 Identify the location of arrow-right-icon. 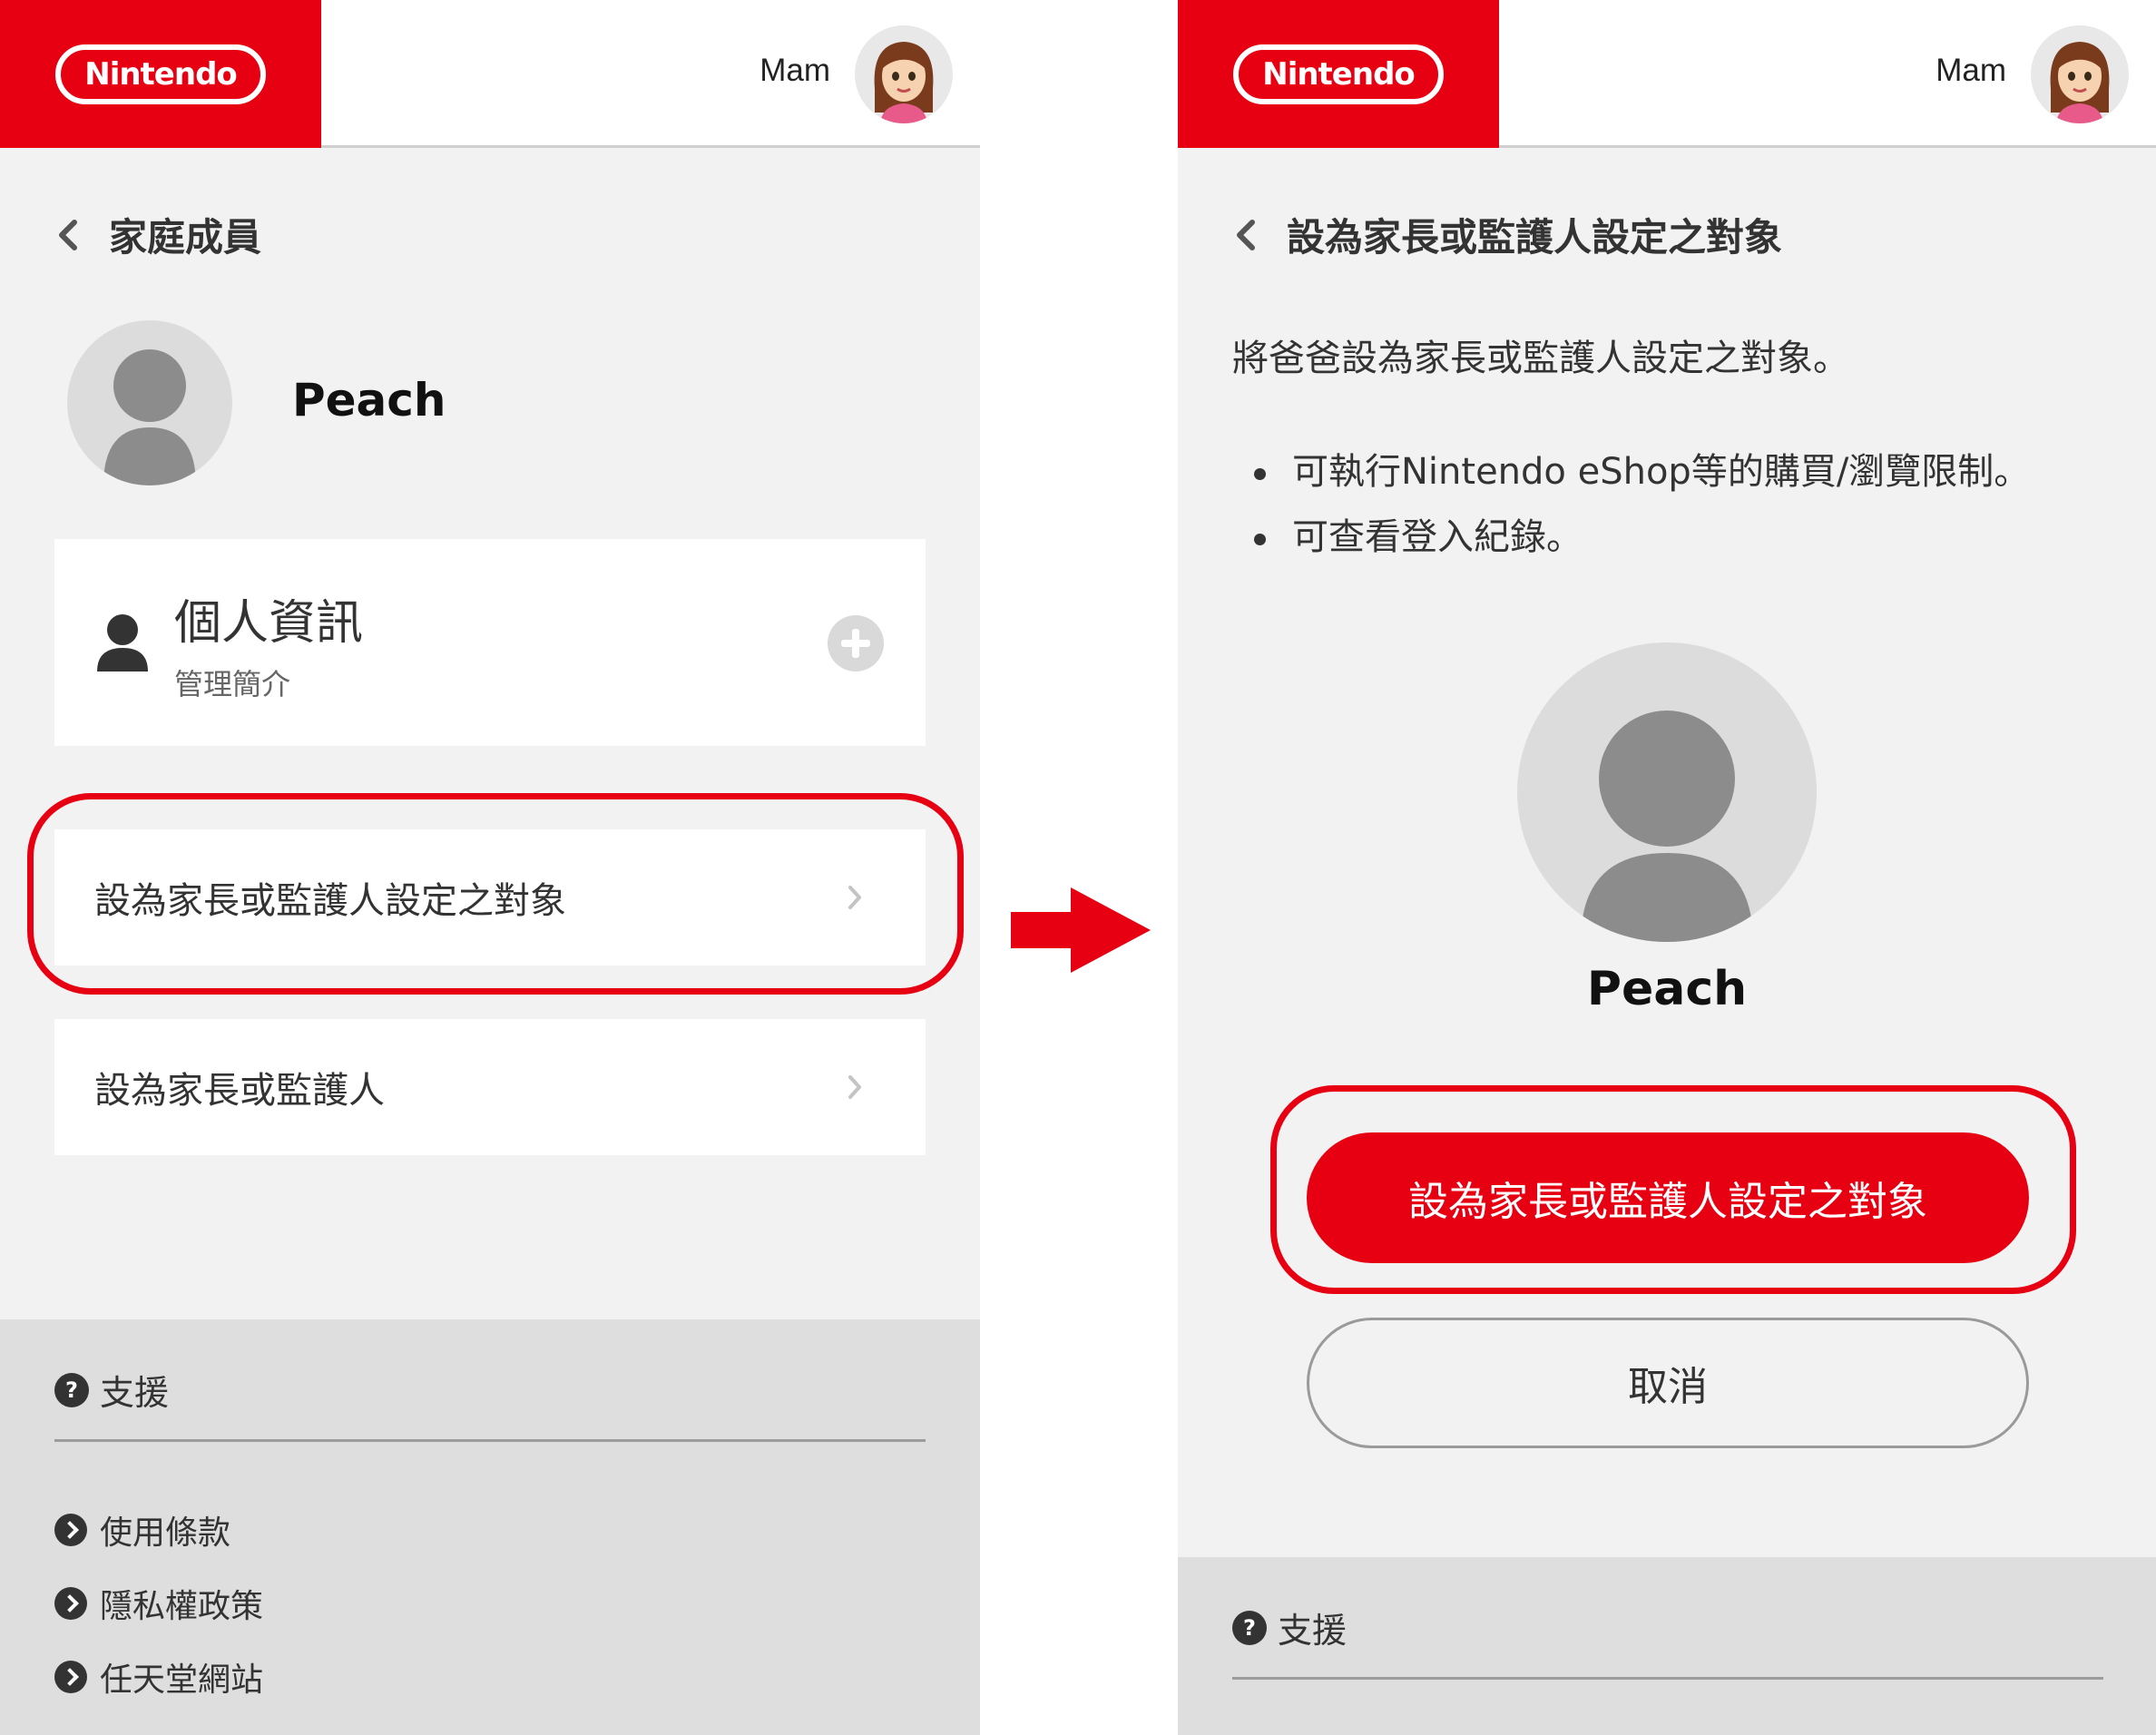
(1081, 930).